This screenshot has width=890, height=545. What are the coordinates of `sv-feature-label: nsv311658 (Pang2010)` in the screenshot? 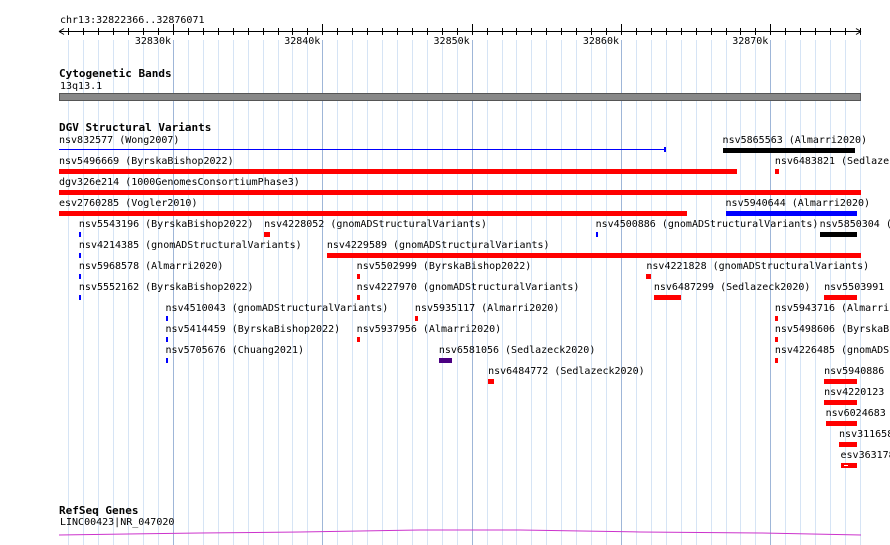 It's located at (864, 434).